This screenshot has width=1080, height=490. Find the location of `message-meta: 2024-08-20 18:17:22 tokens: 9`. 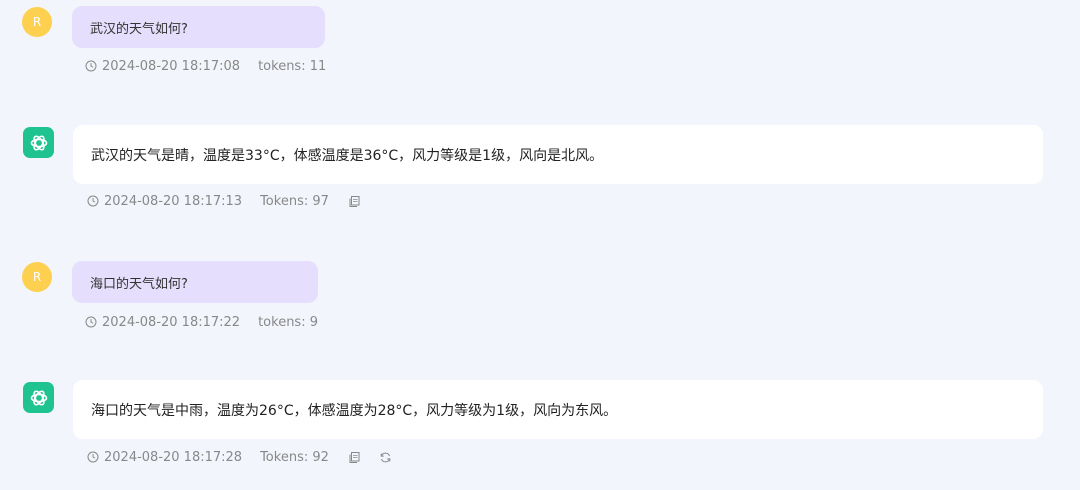

message-meta: 2024-08-20 18:17:22 tokens: 9 is located at coordinates (201, 322).